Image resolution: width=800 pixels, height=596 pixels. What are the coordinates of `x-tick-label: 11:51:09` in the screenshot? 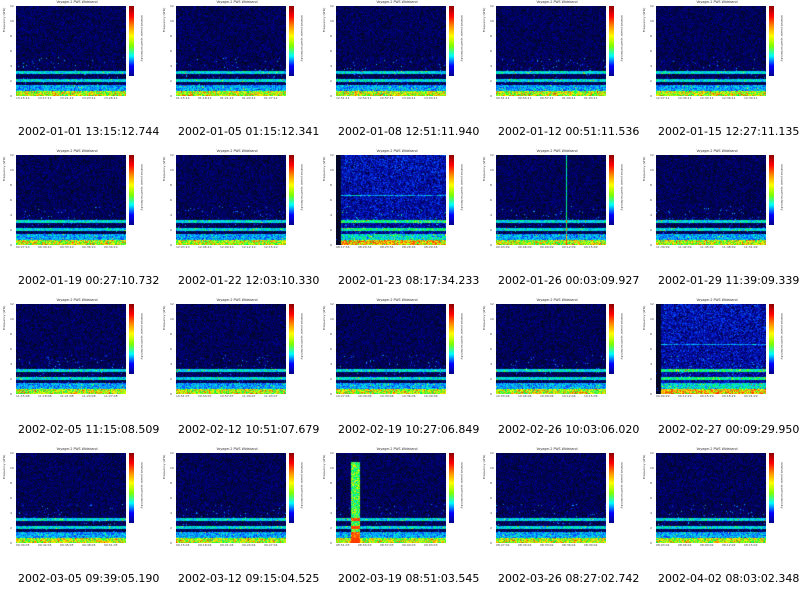 It's located at (751, 247).